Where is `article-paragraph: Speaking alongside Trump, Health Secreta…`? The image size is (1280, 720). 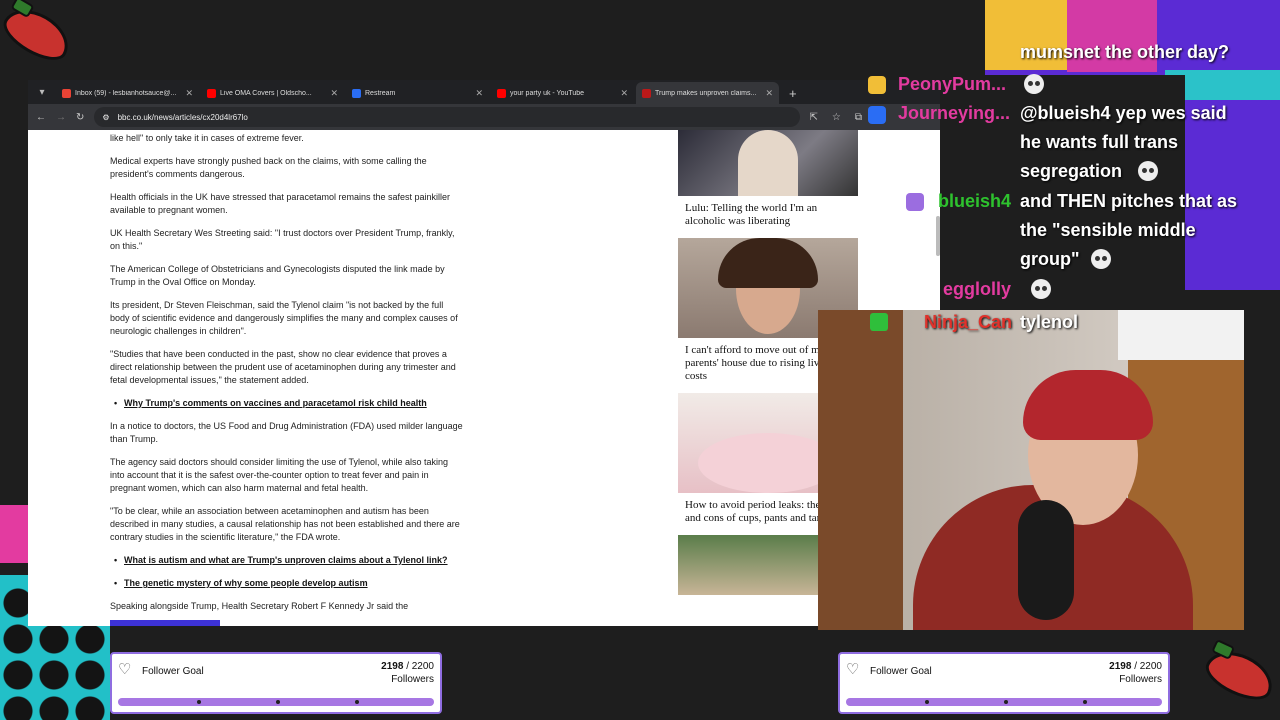
article-paragraph: Speaking alongside Trump, Health Secreta… is located at coordinates (259, 606).